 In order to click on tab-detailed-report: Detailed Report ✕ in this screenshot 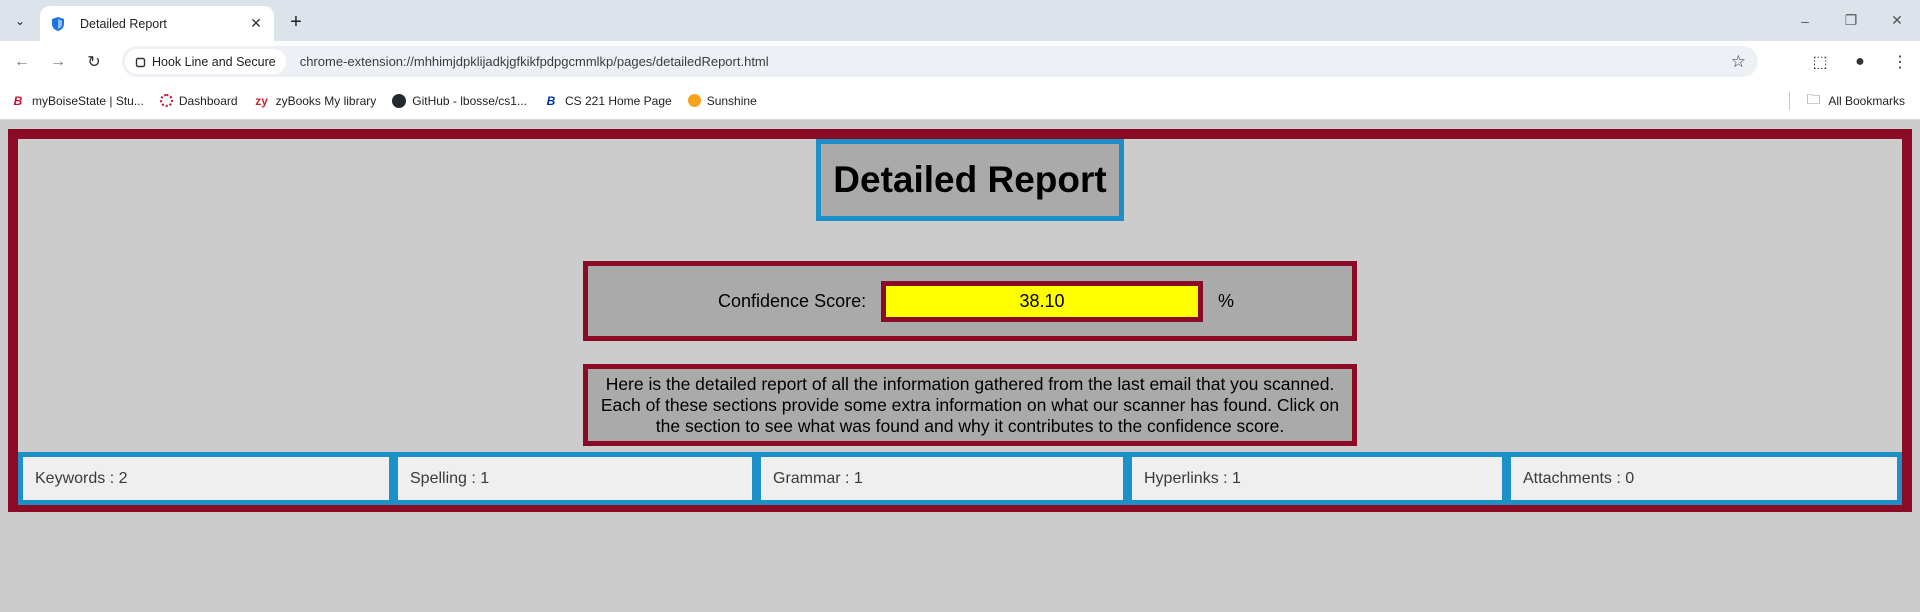, I will do `click(157, 23)`.